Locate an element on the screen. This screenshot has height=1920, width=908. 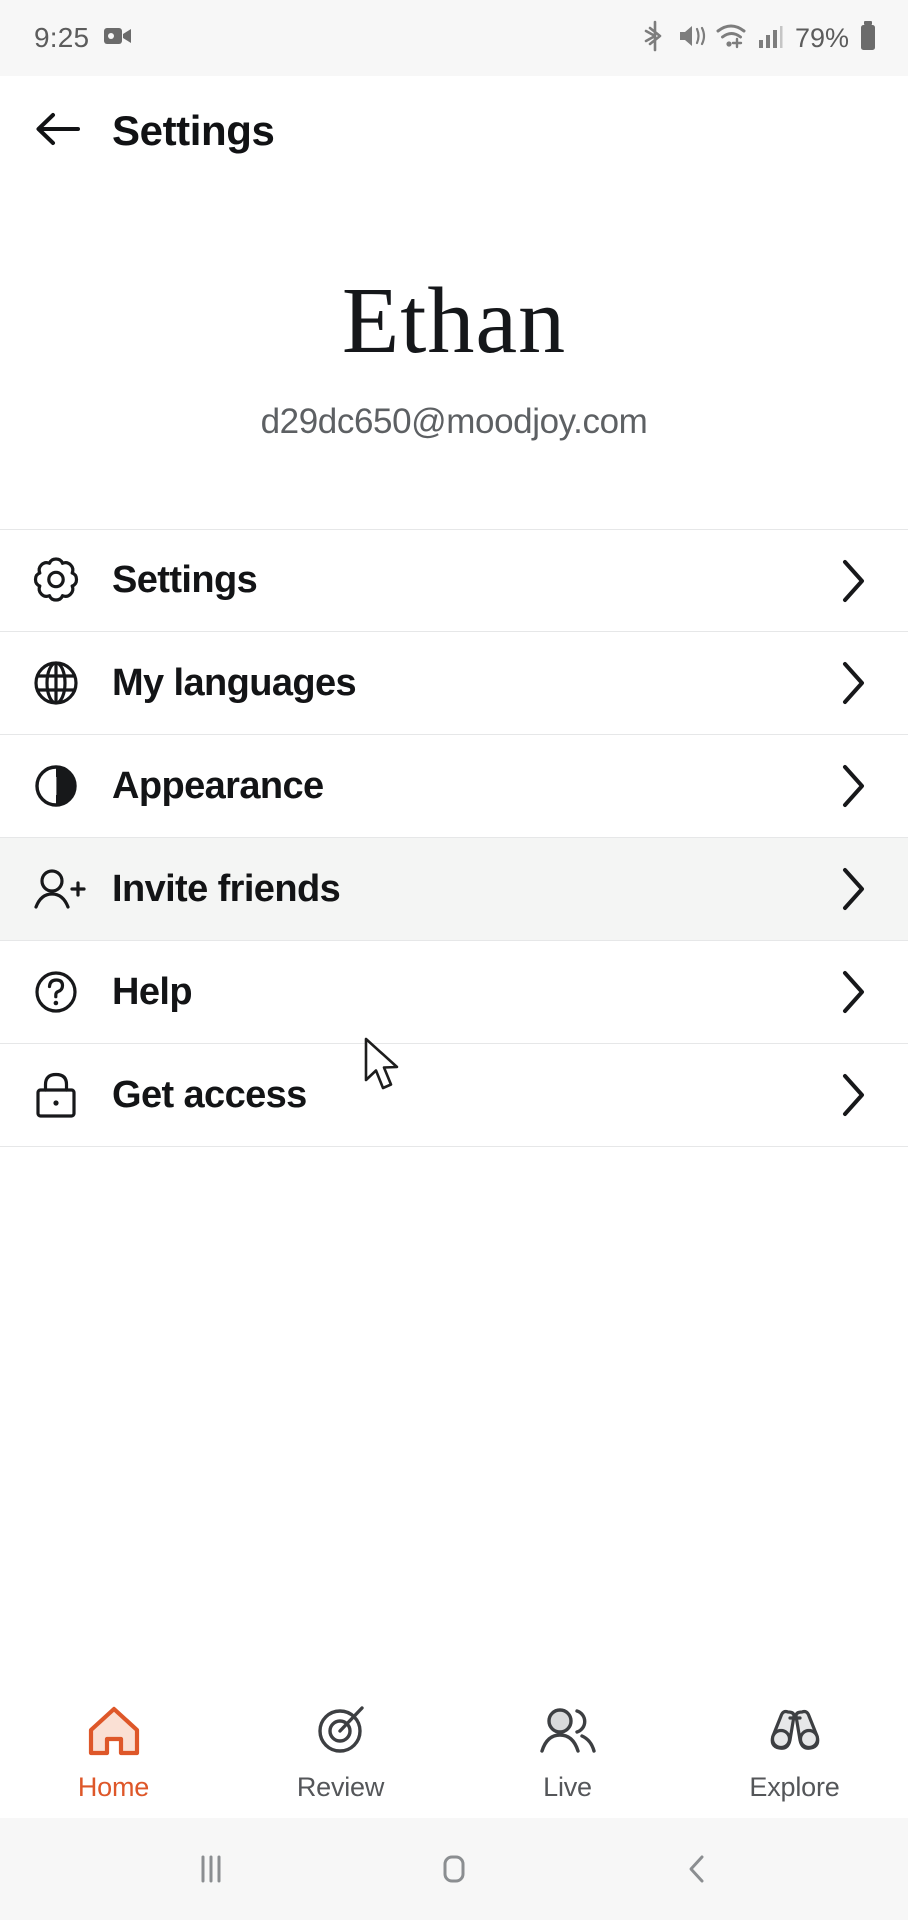
question-circle-icon is located at coordinates (65, 992).